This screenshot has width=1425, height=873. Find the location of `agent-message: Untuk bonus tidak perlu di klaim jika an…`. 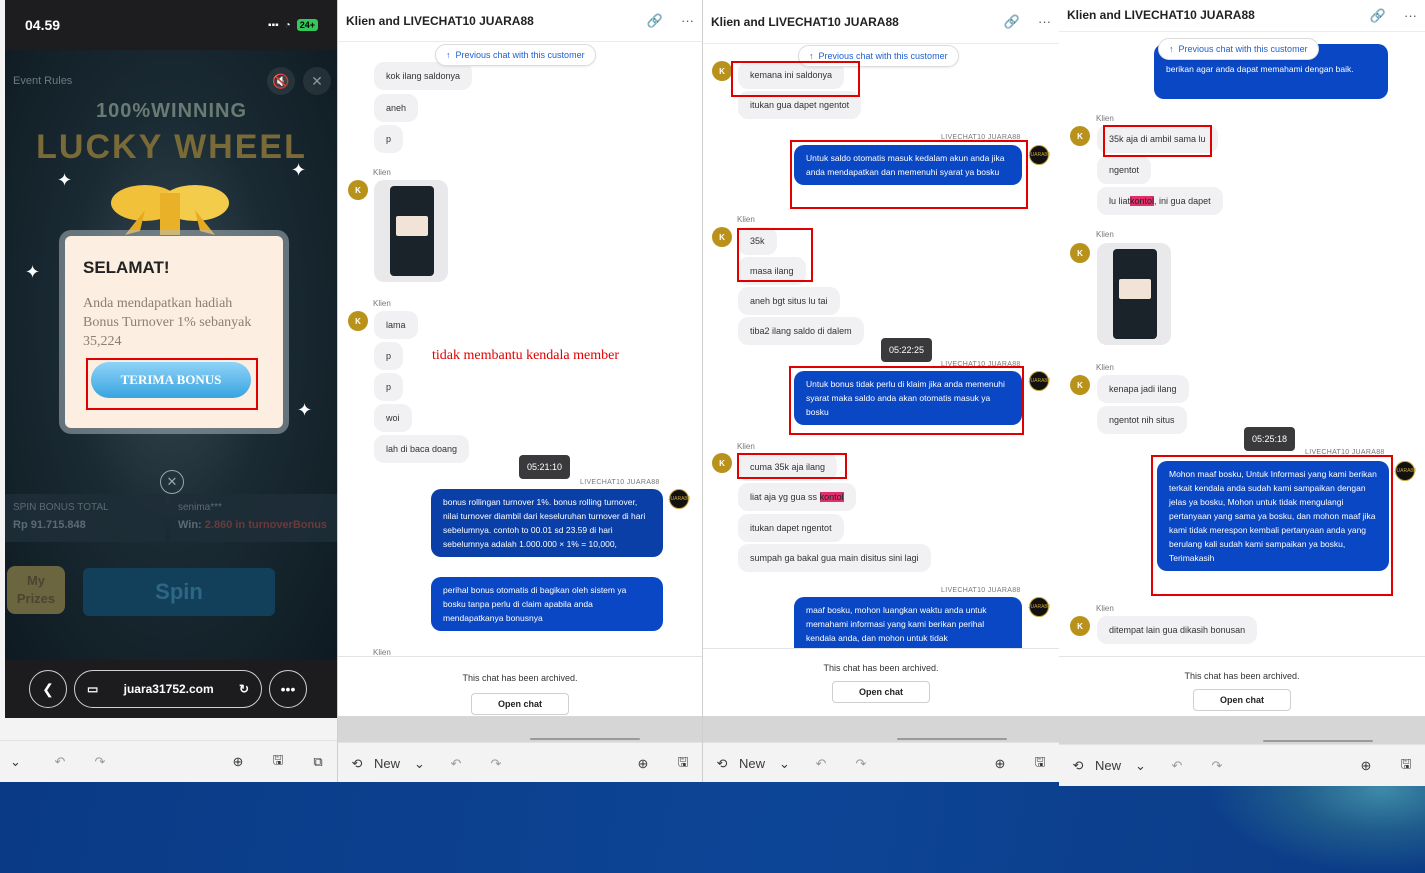

agent-message: Untuk bonus tidak perlu di klaim jika an… is located at coordinates (908, 398).